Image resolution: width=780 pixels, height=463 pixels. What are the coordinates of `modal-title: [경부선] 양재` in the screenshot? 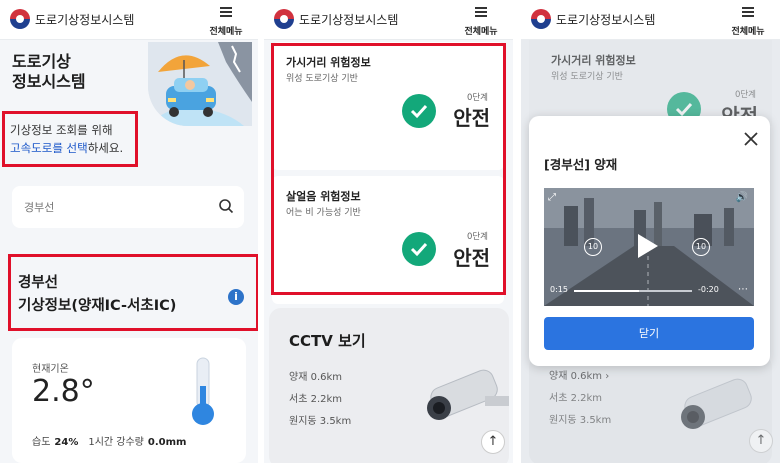 It's located at (581, 164).